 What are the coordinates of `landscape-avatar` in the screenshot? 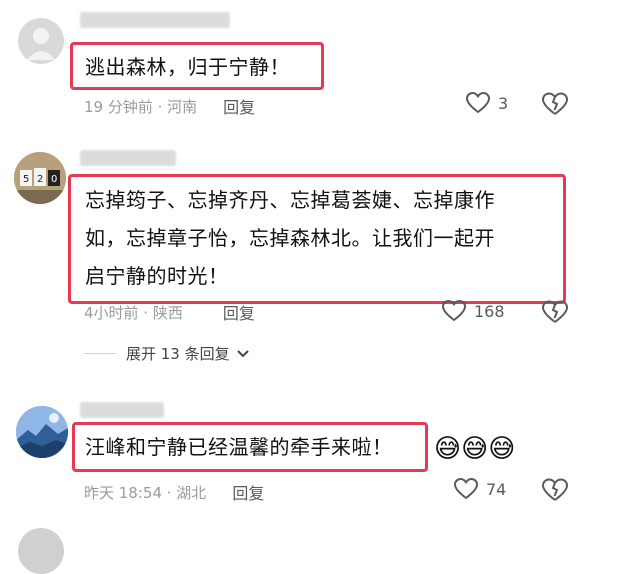 It's located at (42, 432).